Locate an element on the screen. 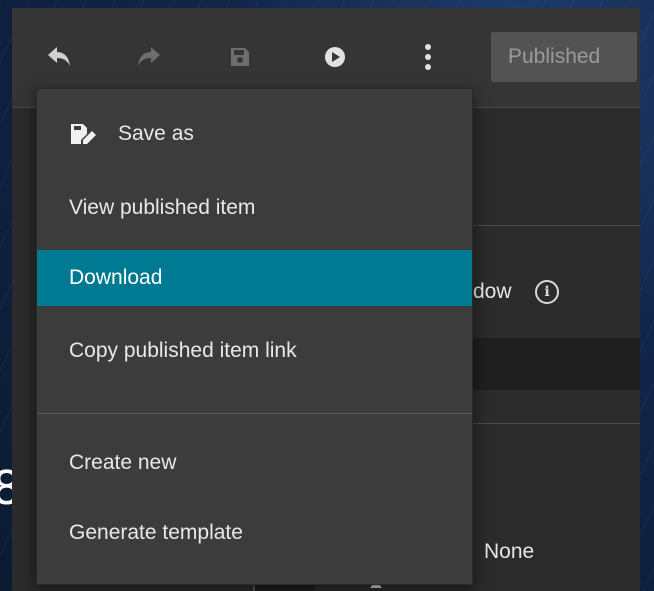 This screenshot has height=591, width=654. info-icon: i is located at coordinates (547, 292).